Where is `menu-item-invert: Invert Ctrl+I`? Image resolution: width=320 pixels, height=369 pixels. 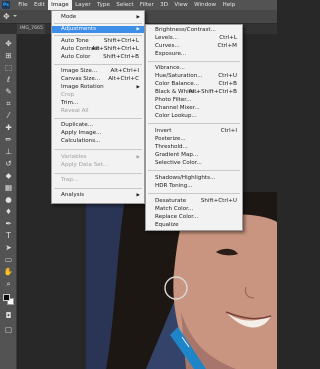
menu-item-invert: Invert Ctrl+I is located at coordinates (194, 131).